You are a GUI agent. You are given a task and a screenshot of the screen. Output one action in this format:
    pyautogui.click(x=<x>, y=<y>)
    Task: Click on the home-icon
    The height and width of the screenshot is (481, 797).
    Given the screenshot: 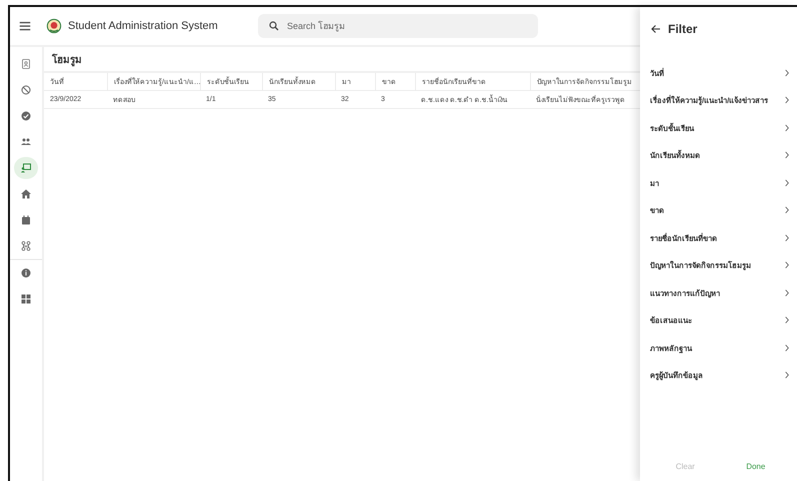 What is the action you would take?
    pyautogui.click(x=26, y=194)
    